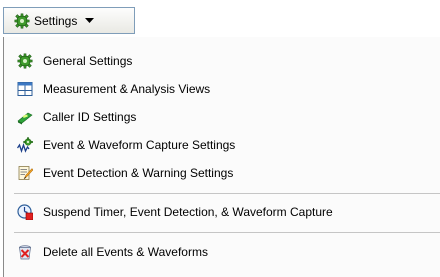 This screenshot has width=440, height=277. Describe the element at coordinates (25, 89) in the screenshot. I see `window-layout-icon` at that location.